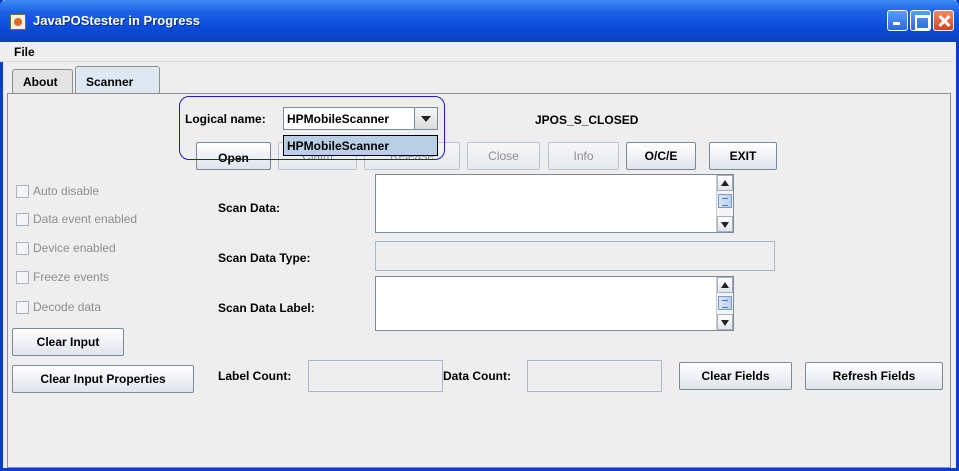 The width and height of the screenshot is (959, 471). Describe the element at coordinates (583, 156) in the screenshot. I see `info-button: Info` at that location.